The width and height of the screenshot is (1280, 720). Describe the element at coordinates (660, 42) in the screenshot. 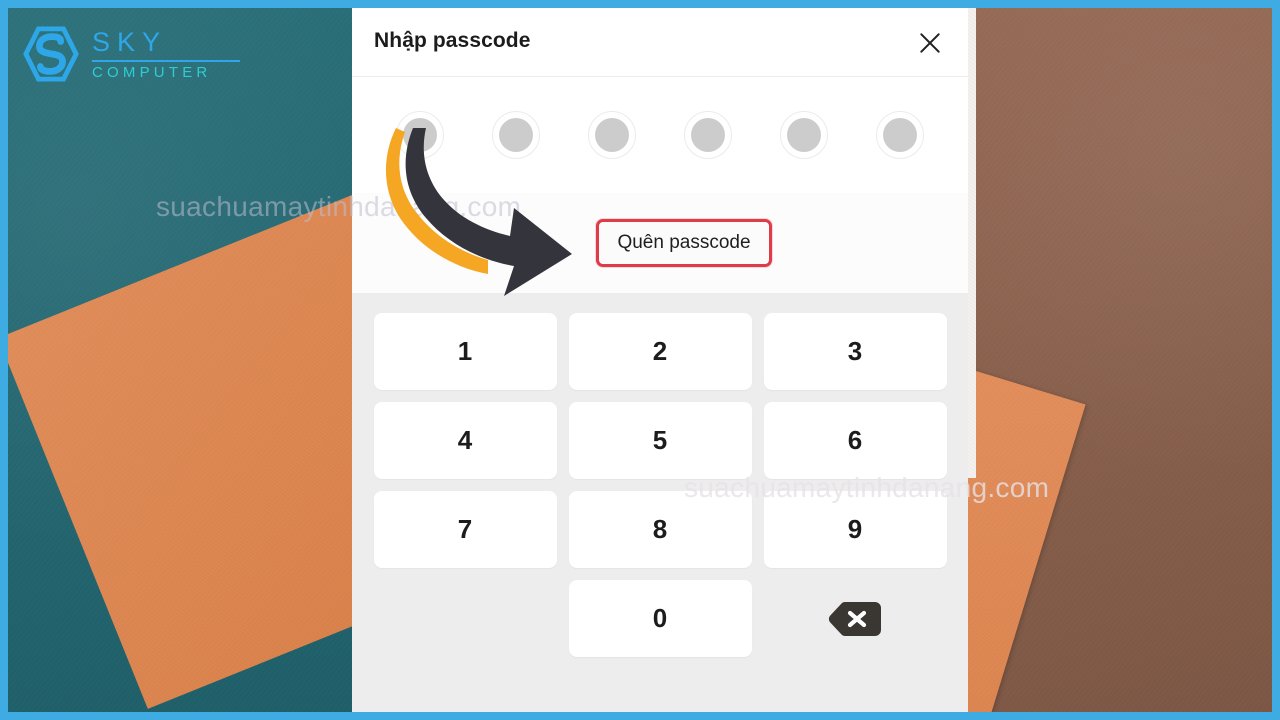

I see `dialog-header: Nhập passcode` at that location.